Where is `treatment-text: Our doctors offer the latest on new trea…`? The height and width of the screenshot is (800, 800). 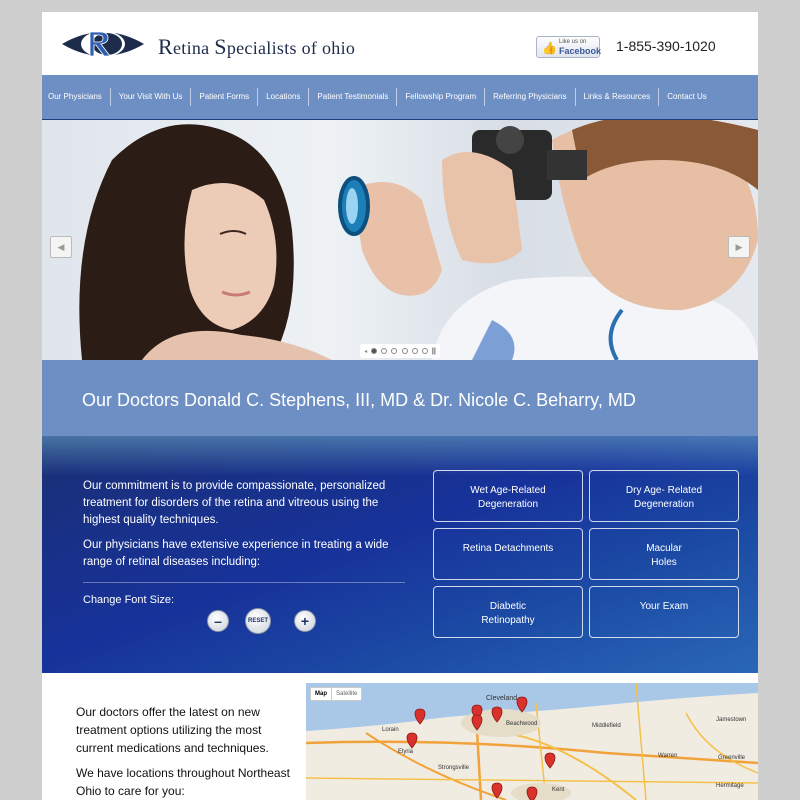
treatment-text: Our doctors offer the latest on new trea… is located at coordinates (172, 730).